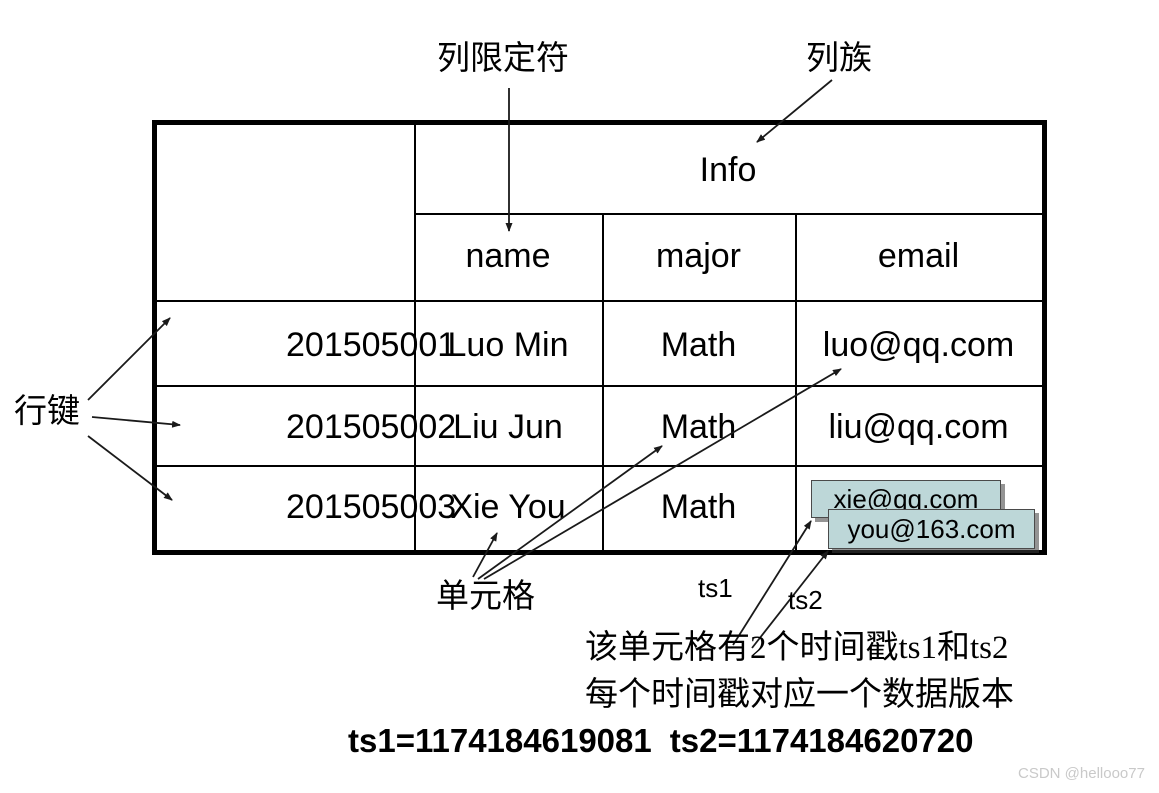 Image resolution: width=1159 pixels, height=793 pixels. What do you see at coordinates (839, 59) in the screenshot?
I see `label-column-family: 列族` at bounding box center [839, 59].